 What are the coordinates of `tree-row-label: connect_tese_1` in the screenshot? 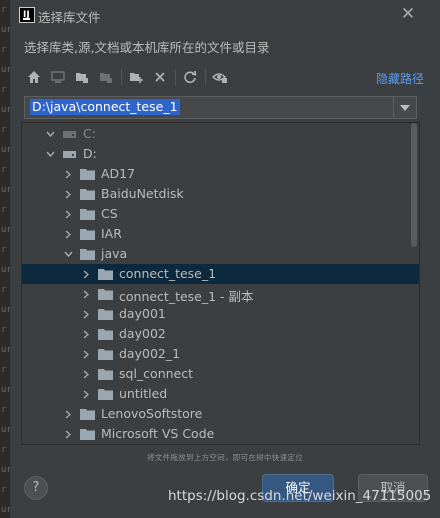 It's located at (168, 273).